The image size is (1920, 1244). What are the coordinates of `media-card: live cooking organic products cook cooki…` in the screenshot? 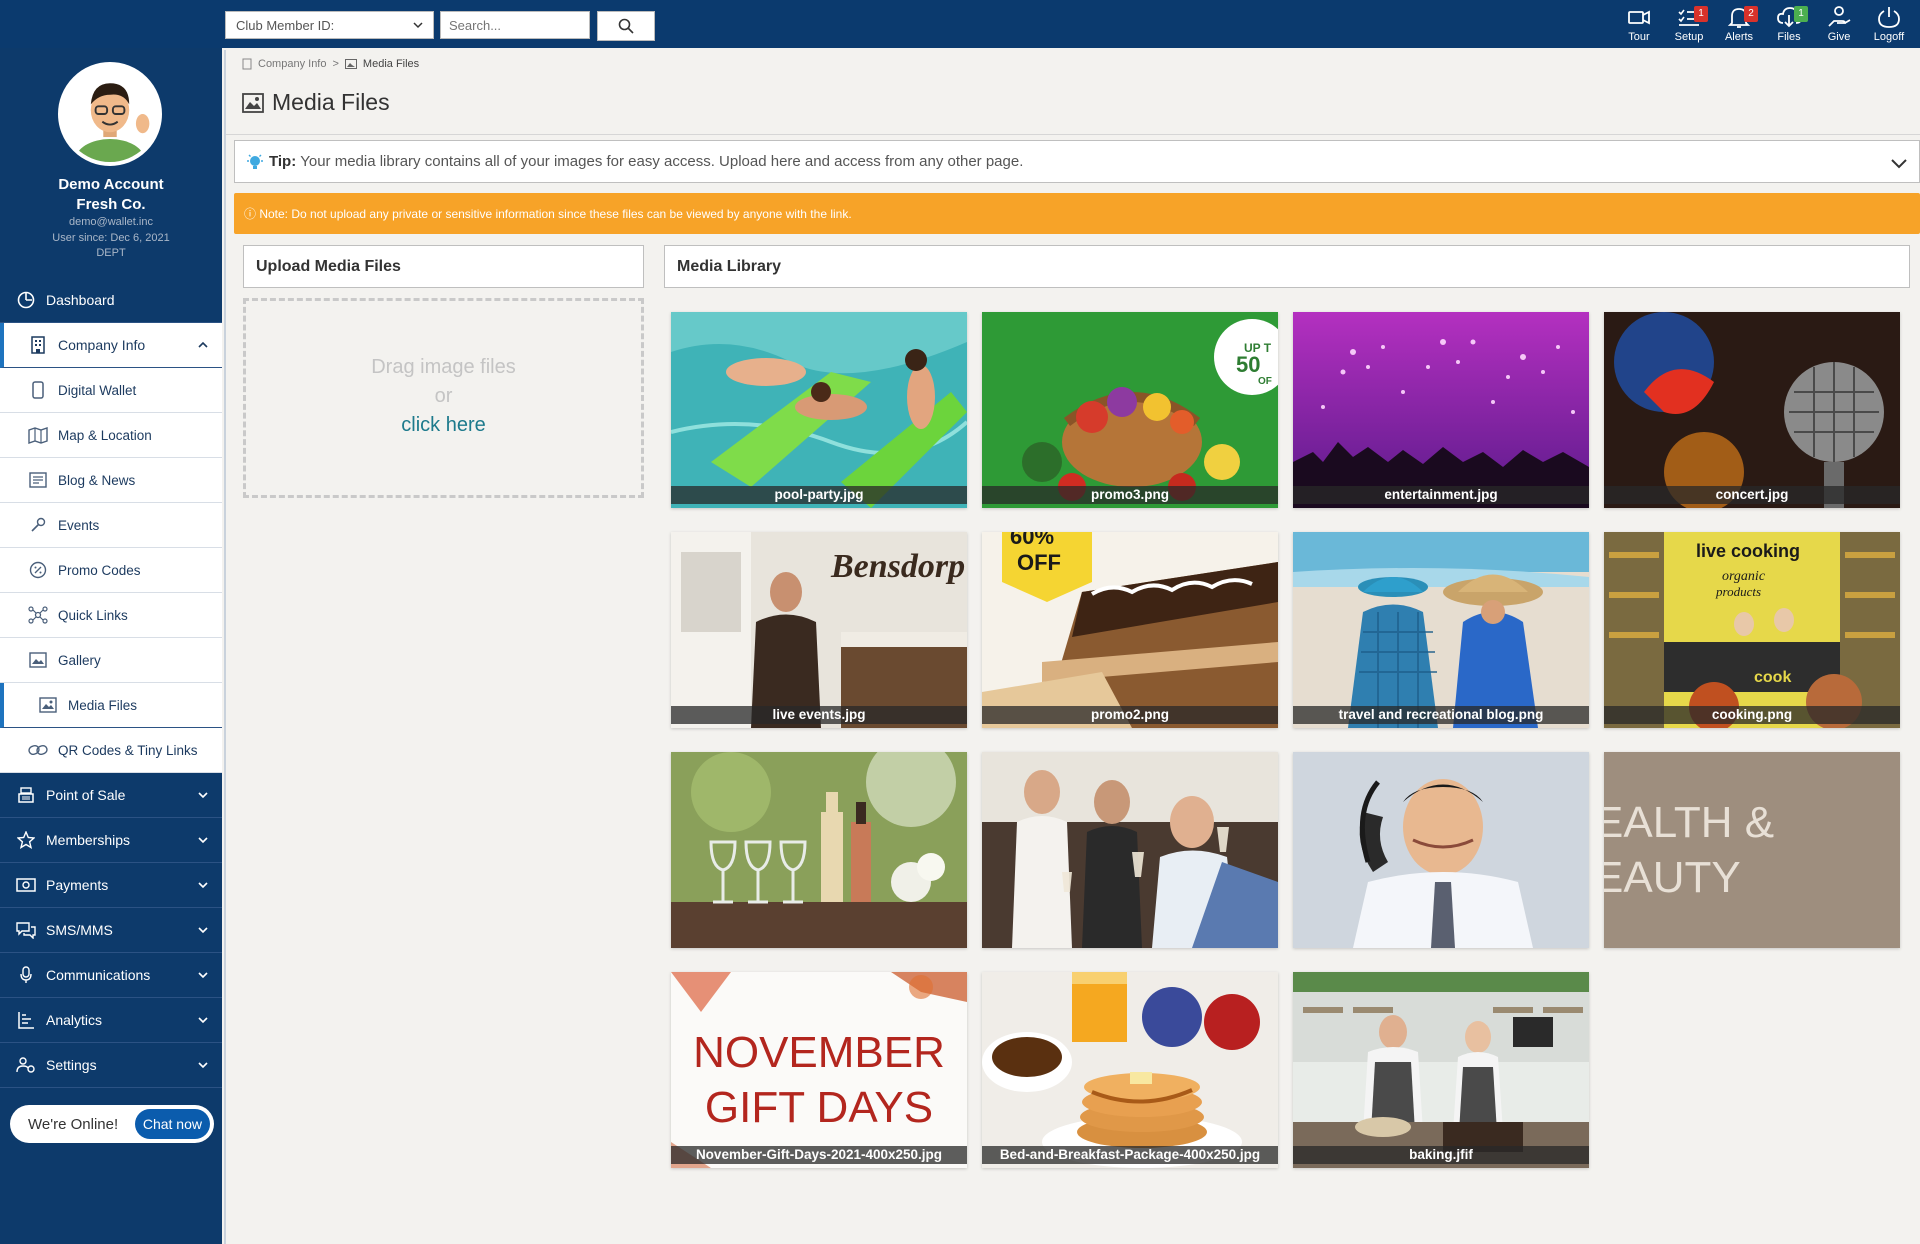 It's located at (1752, 630).